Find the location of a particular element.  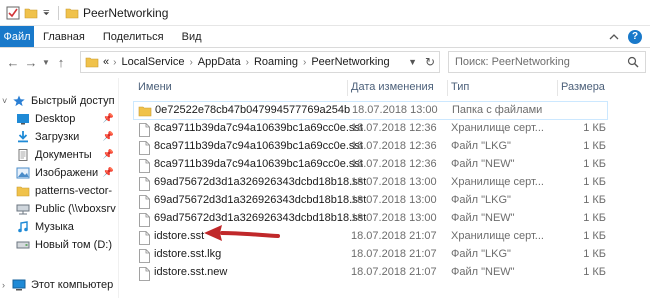

sidebar-item-label: Изображени is located at coordinates (67, 173).